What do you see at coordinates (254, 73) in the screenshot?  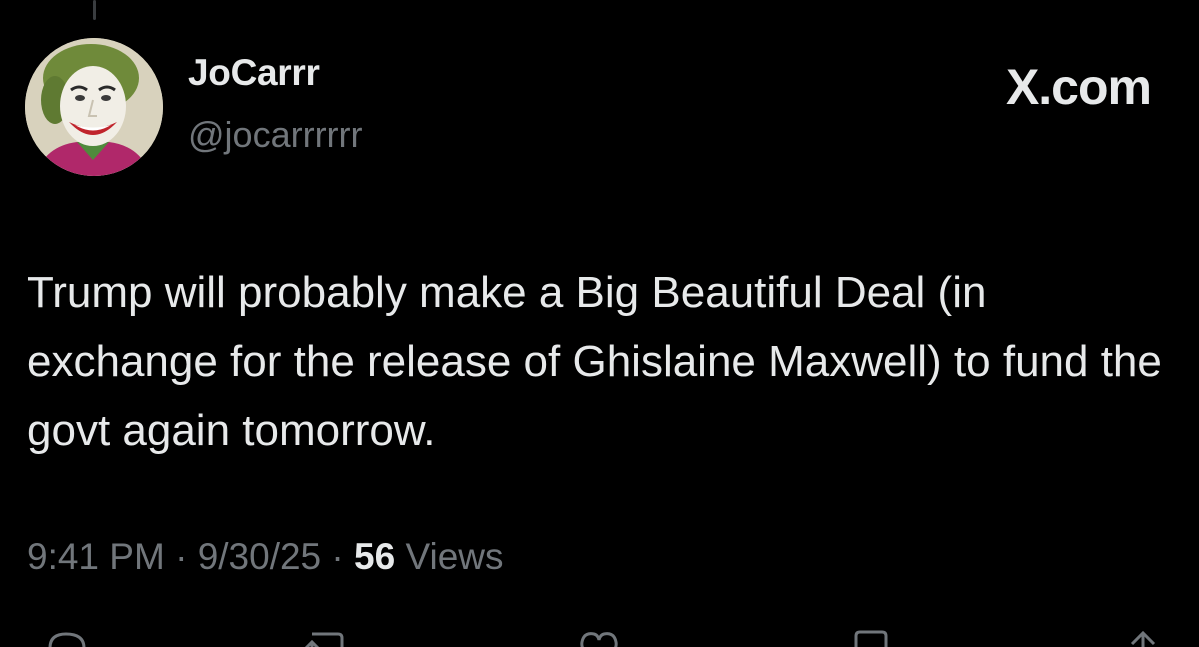 I see `author-display-name: JoCarrr` at bounding box center [254, 73].